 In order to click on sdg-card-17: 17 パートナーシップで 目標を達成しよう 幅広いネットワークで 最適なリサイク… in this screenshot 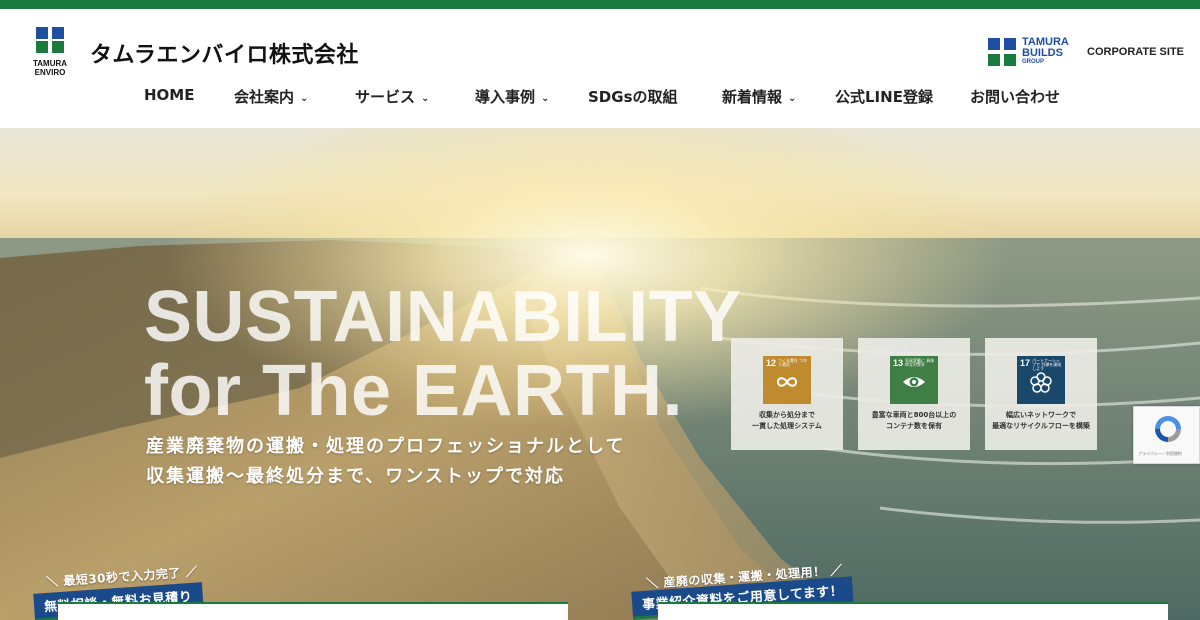, I will do `click(1041, 394)`.